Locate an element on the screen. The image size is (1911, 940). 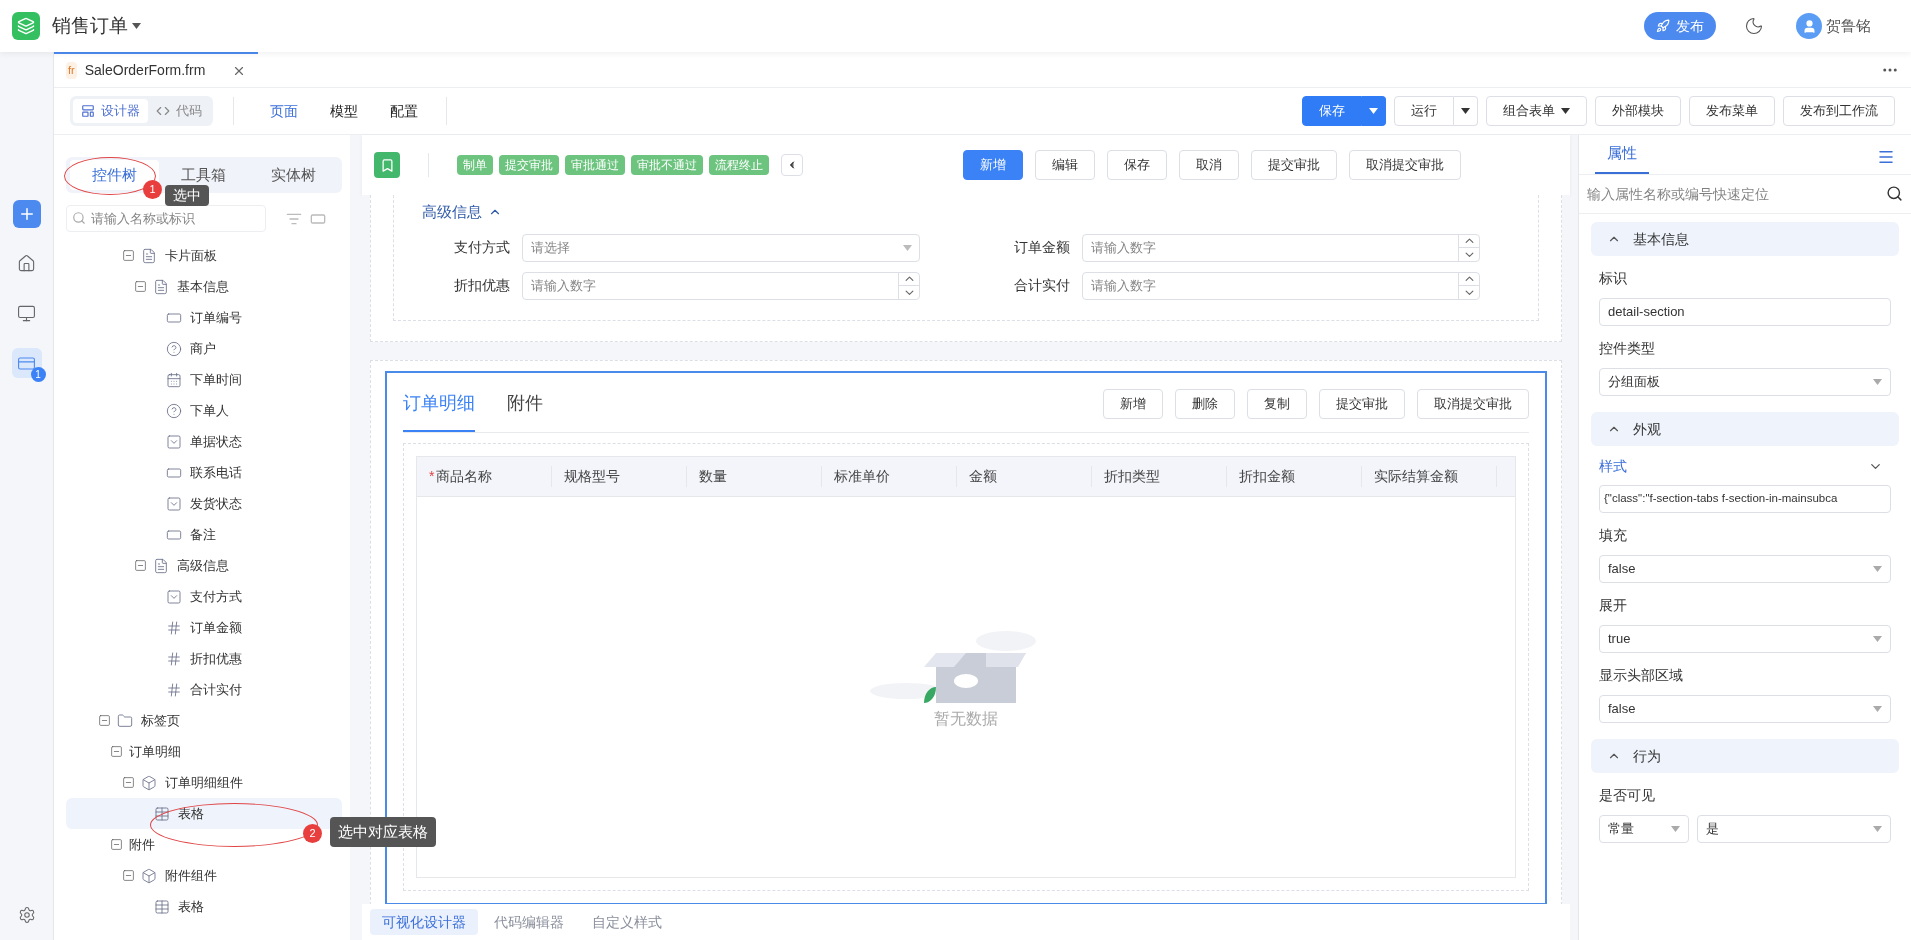
tree-label: 订单明细 is located at coordinates (155, 751).